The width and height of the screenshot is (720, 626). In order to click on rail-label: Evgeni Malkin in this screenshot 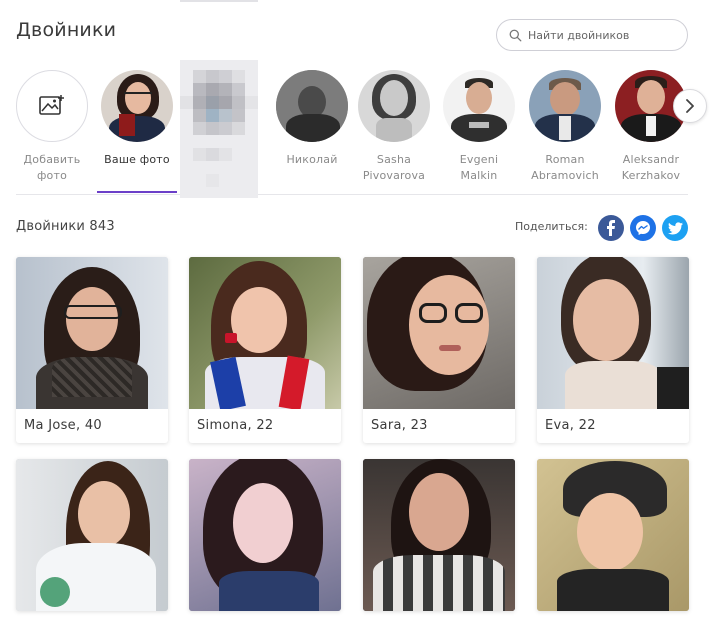, I will do `click(479, 167)`.